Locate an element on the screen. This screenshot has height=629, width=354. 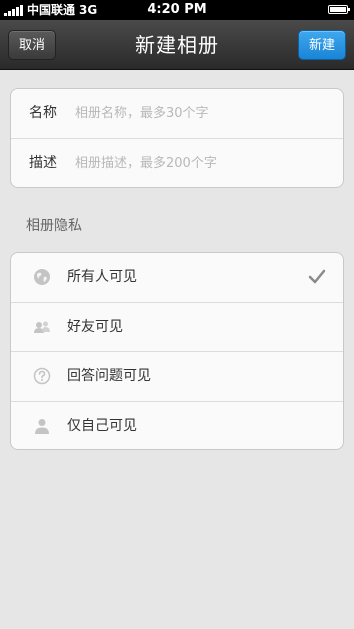
description-label: 描述 is located at coordinates (43, 163).